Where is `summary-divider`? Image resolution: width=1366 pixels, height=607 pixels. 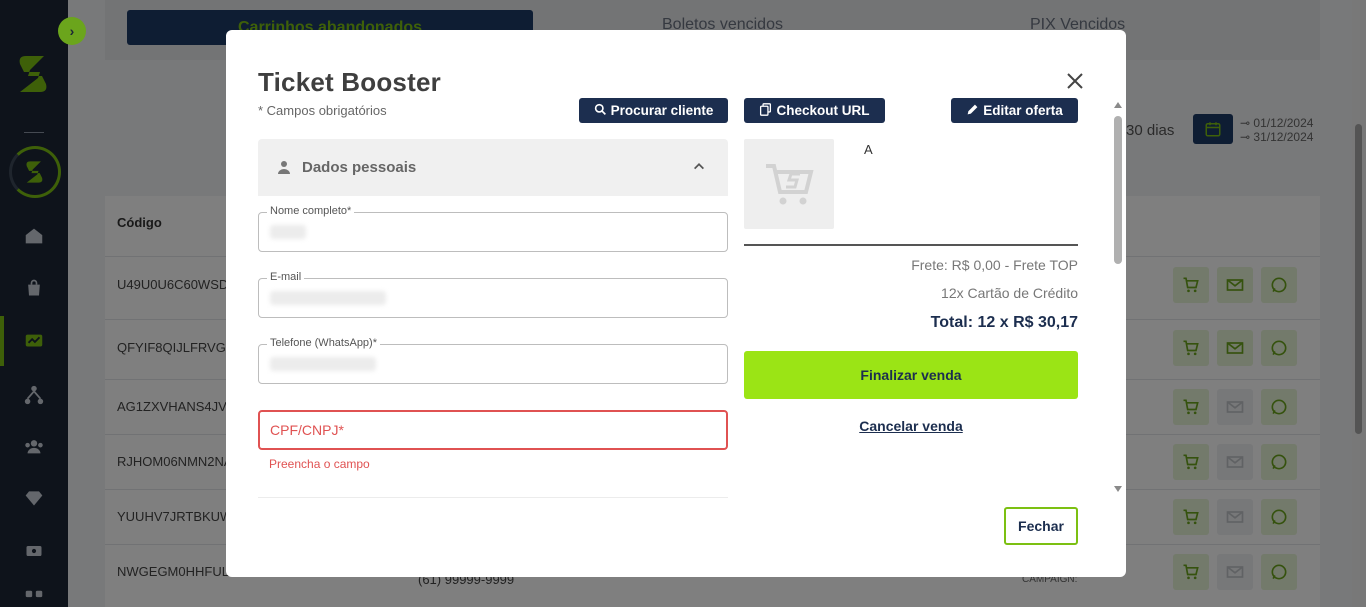 summary-divider is located at coordinates (911, 245).